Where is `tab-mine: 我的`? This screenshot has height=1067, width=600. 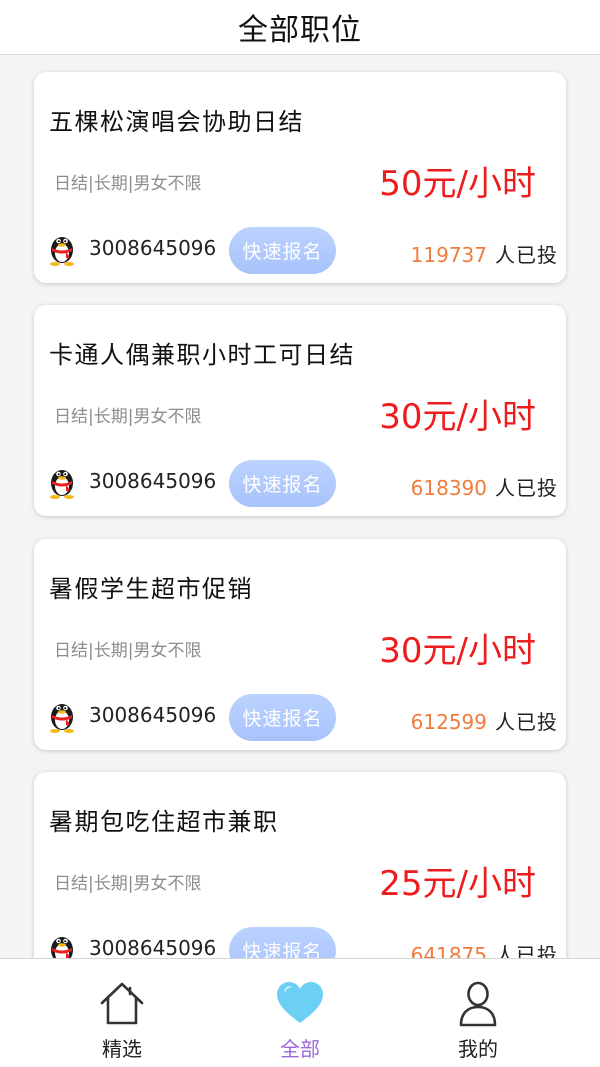
tab-mine: 我的 is located at coordinates (478, 1013).